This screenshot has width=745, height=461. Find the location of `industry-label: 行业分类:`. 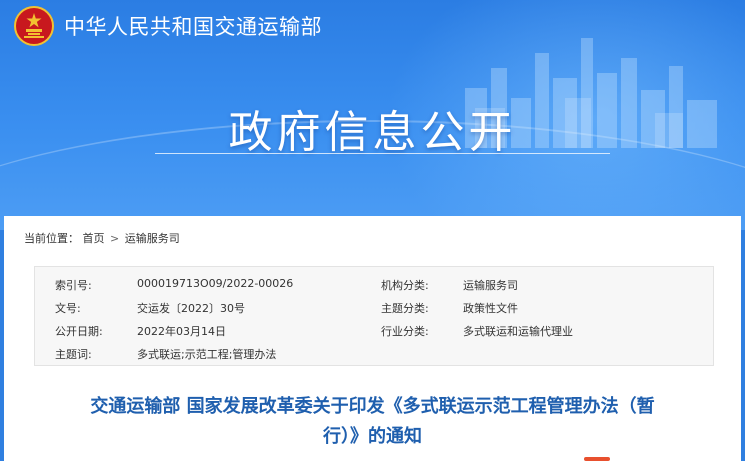

industry-label: 行业分类: is located at coordinates (405, 331).